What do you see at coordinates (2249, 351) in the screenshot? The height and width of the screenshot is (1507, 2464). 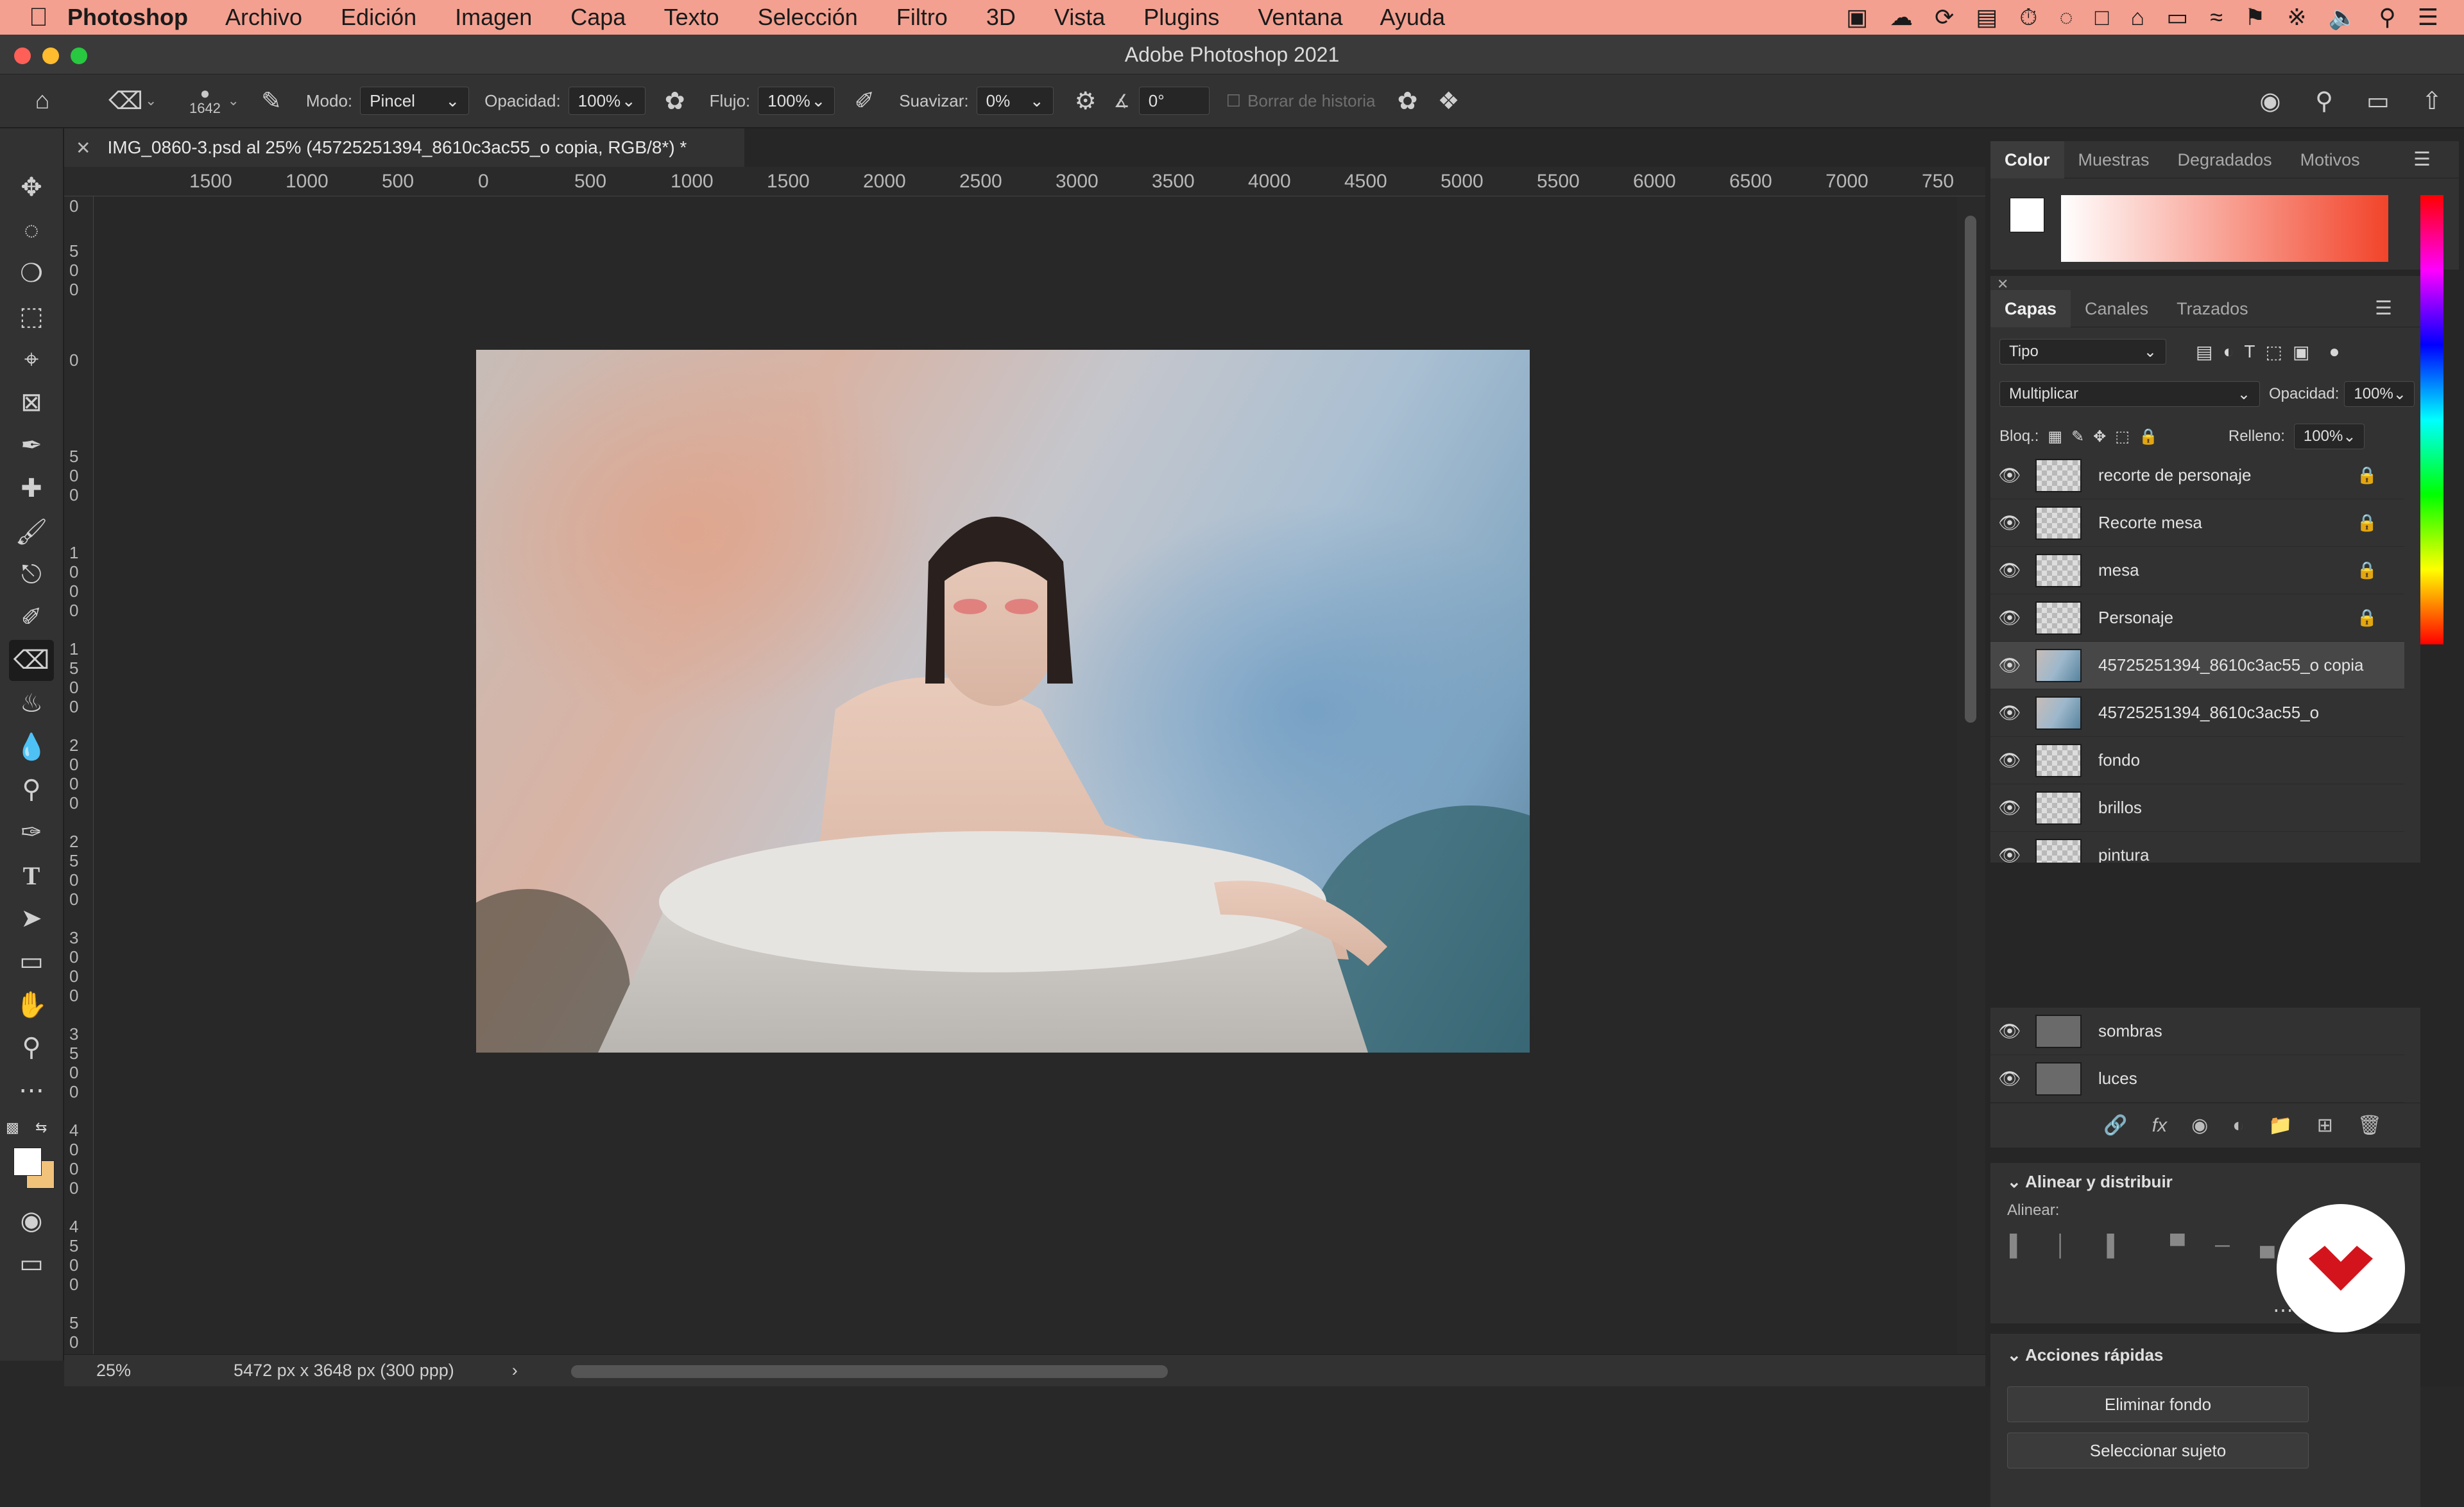 I see `type-filter-icon: T` at bounding box center [2249, 351].